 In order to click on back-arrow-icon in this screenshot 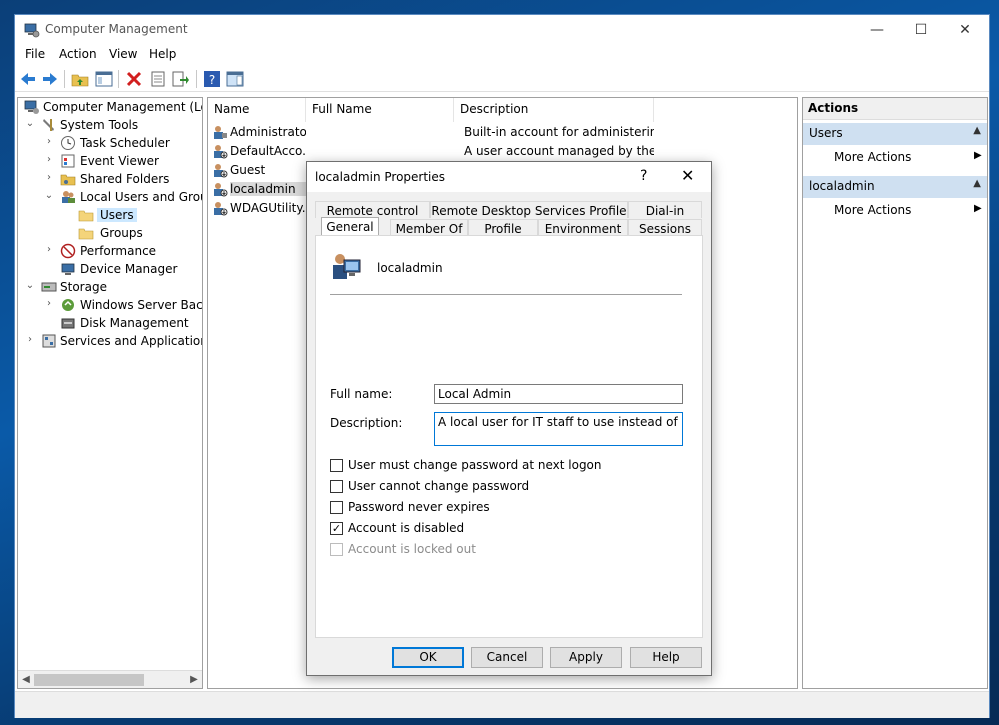, I will do `click(28, 79)`.